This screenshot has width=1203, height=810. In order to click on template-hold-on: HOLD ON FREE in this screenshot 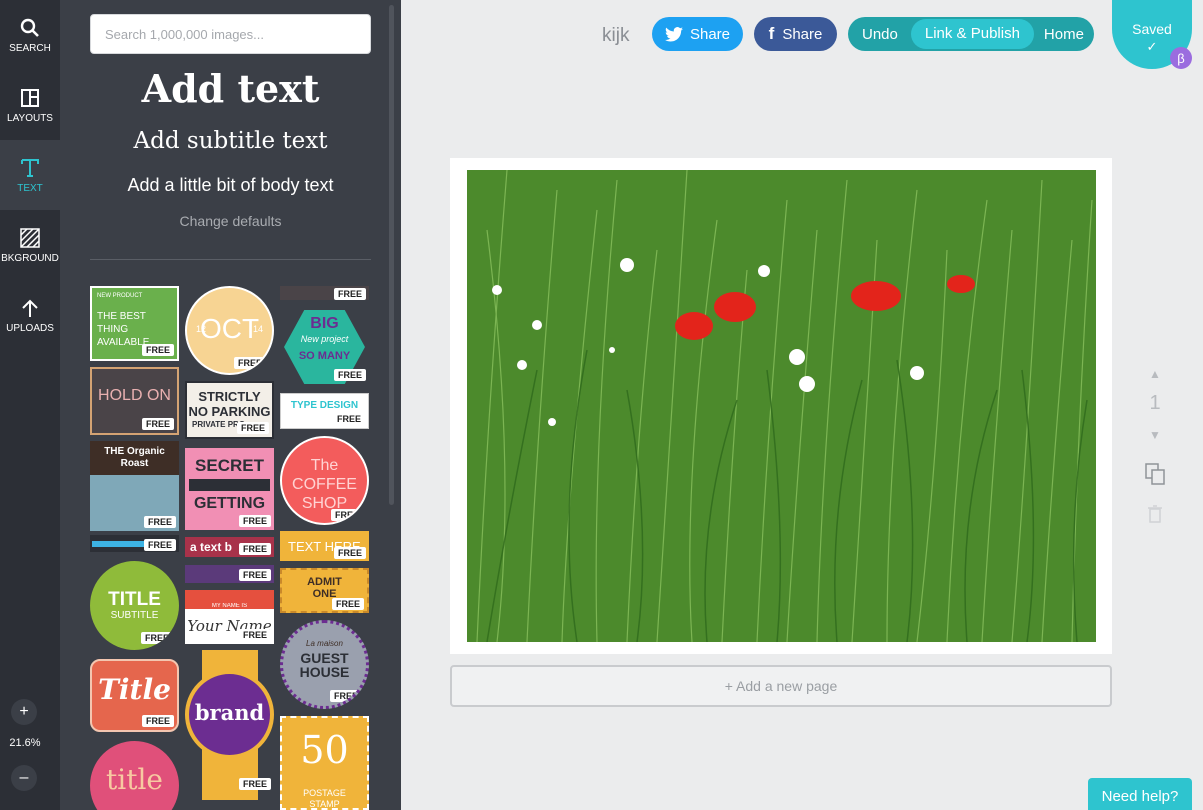, I will do `click(134, 401)`.